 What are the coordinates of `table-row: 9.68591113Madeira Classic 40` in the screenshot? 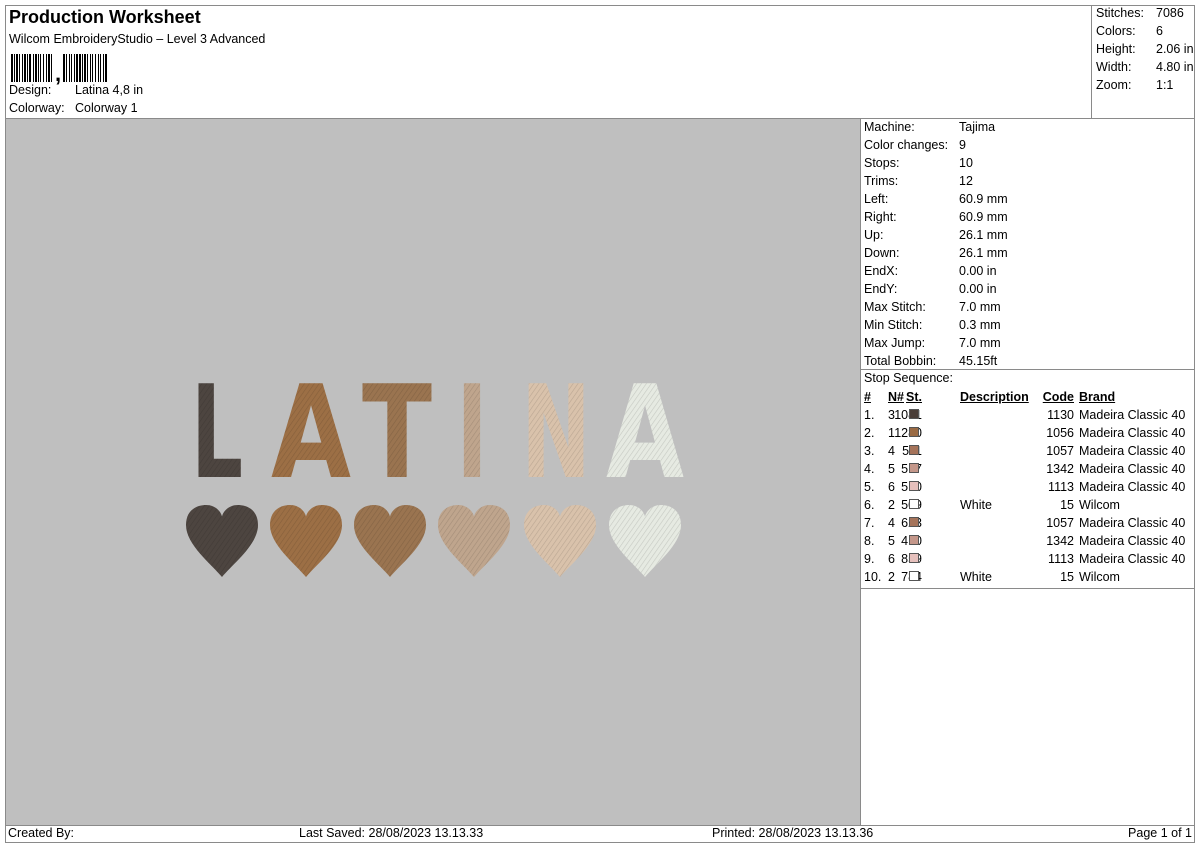 It's located at (1028, 559).